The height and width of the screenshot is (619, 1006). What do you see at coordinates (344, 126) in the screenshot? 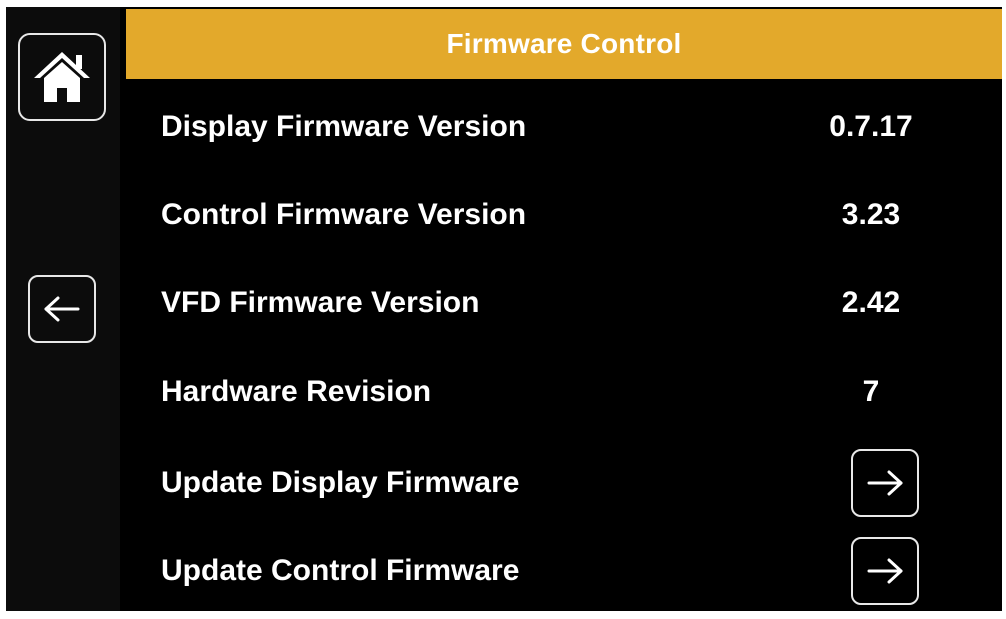
I see `row-label: Display Firmware Version` at bounding box center [344, 126].